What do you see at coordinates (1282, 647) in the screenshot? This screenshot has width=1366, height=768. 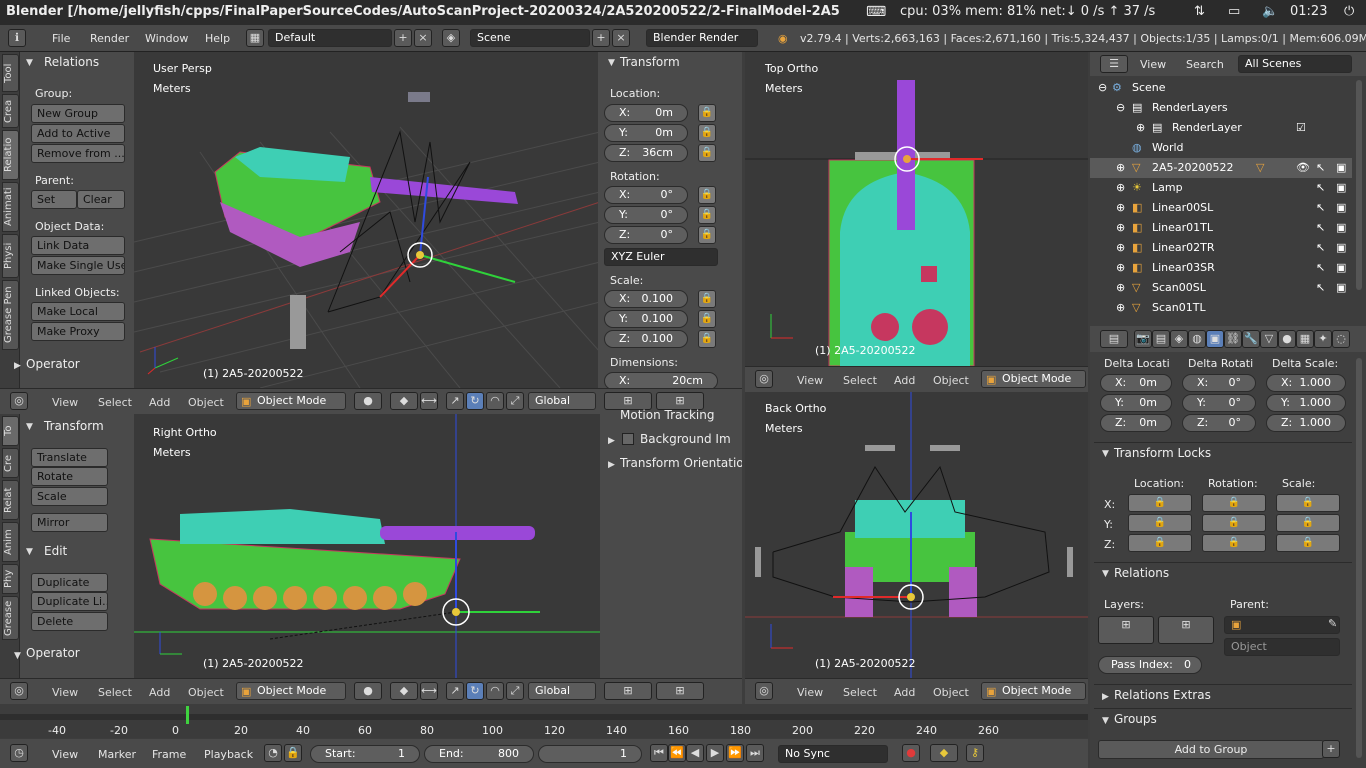 I see `parent-type-select: Object` at bounding box center [1282, 647].